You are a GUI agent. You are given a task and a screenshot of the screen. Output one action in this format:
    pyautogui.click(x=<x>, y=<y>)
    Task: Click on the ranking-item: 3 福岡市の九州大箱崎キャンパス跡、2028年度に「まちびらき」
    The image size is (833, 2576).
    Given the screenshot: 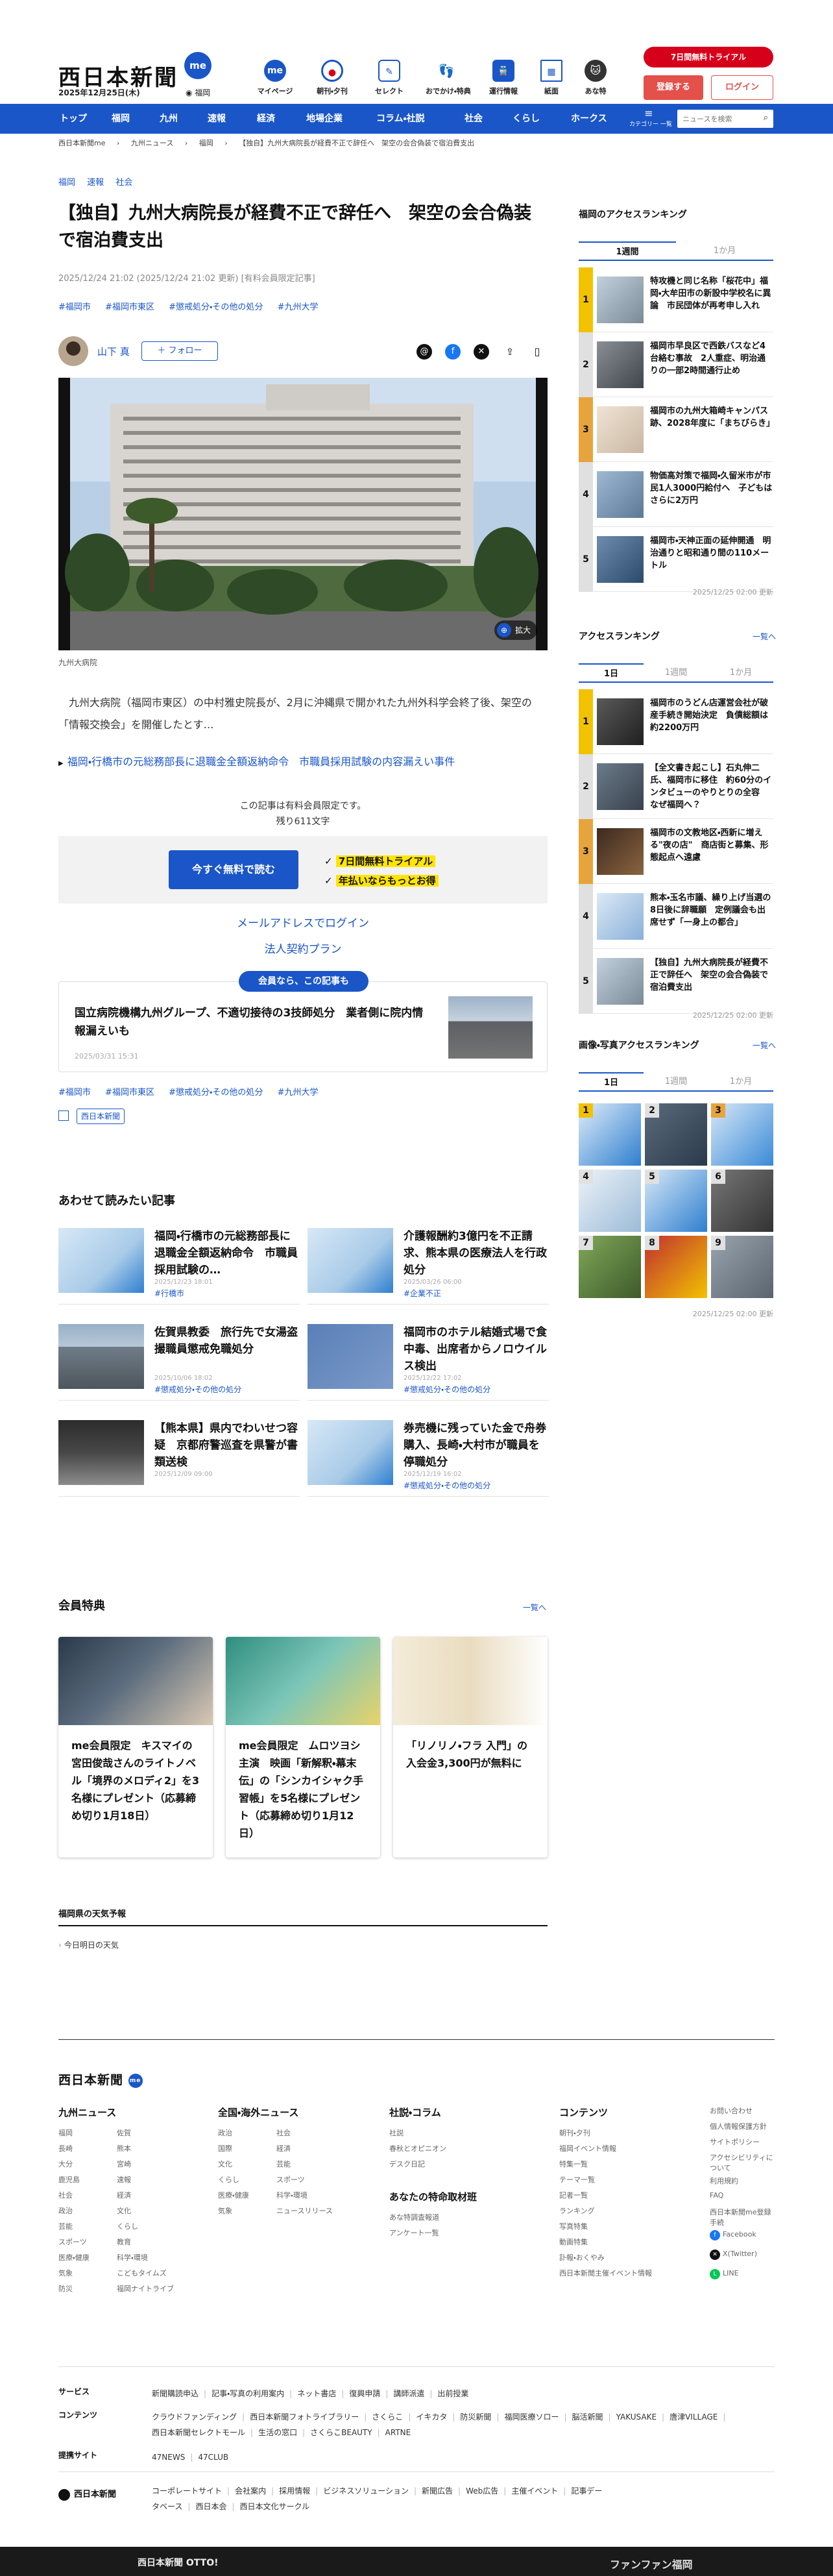 What is the action you would take?
    pyautogui.click(x=677, y=429)
    